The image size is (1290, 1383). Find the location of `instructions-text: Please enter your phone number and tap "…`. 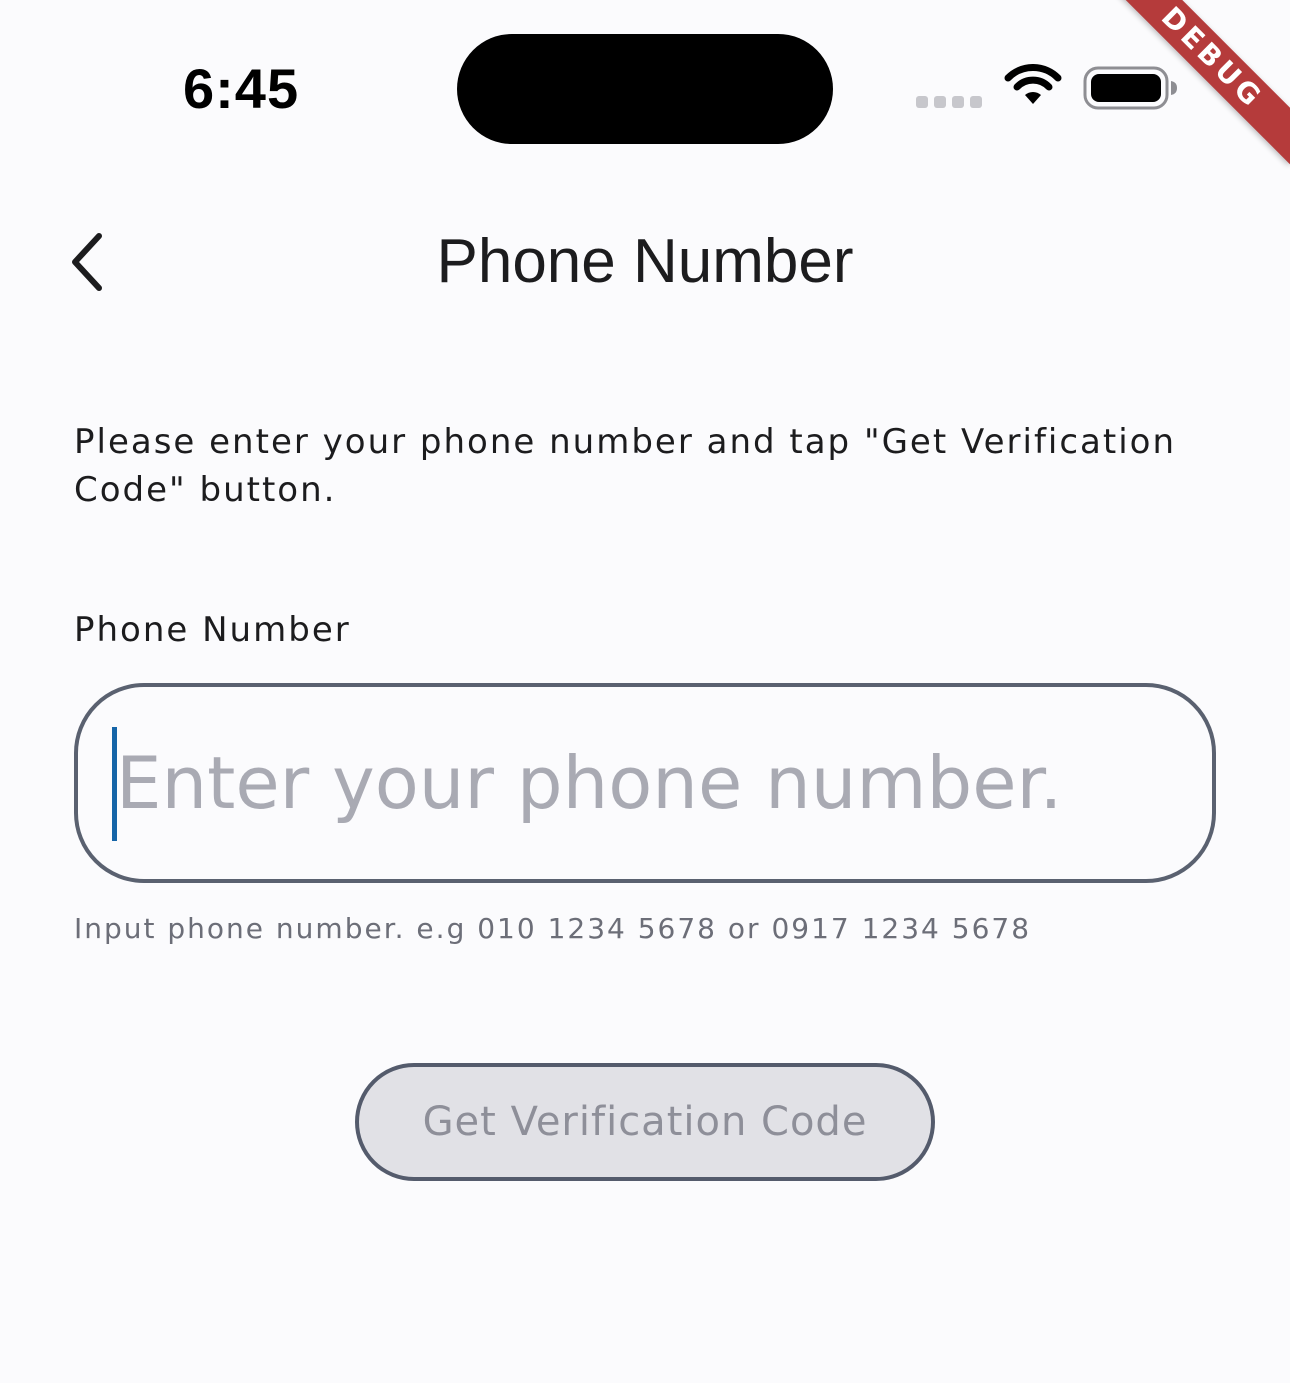

instructions-text: Please enter your phone number and tap "… is located at coordinates (625, 466).